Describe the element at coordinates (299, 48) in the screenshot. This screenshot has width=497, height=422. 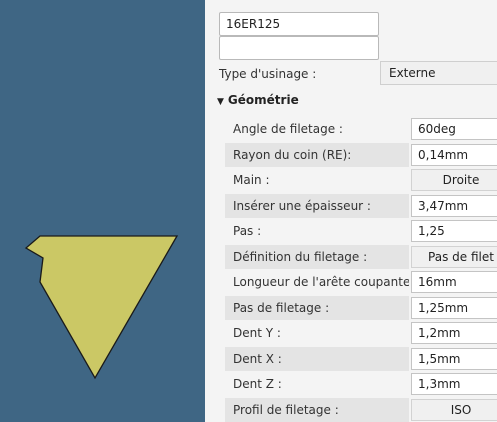
I see `tool-description-input` at that location.